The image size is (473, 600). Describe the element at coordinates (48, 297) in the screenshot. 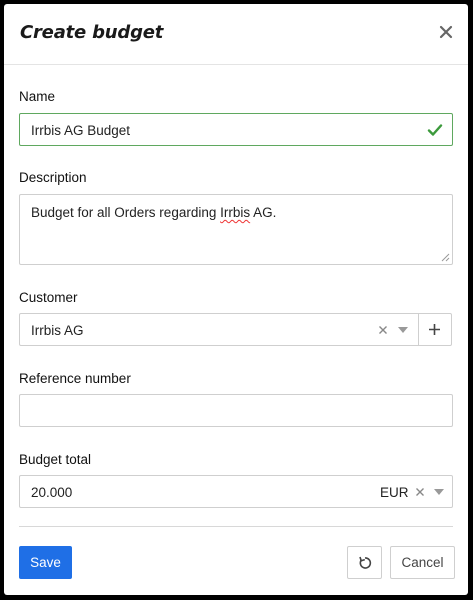

I see `customer-label: Customer` at that location.